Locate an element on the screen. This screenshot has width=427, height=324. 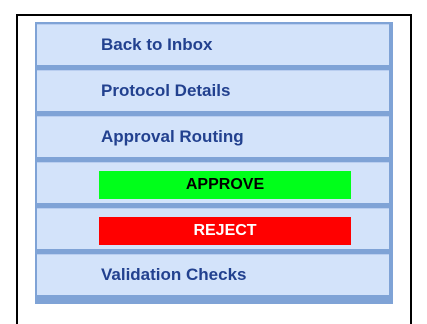
menu-row-approve: APPROVE is located at coordinates (213, 182).